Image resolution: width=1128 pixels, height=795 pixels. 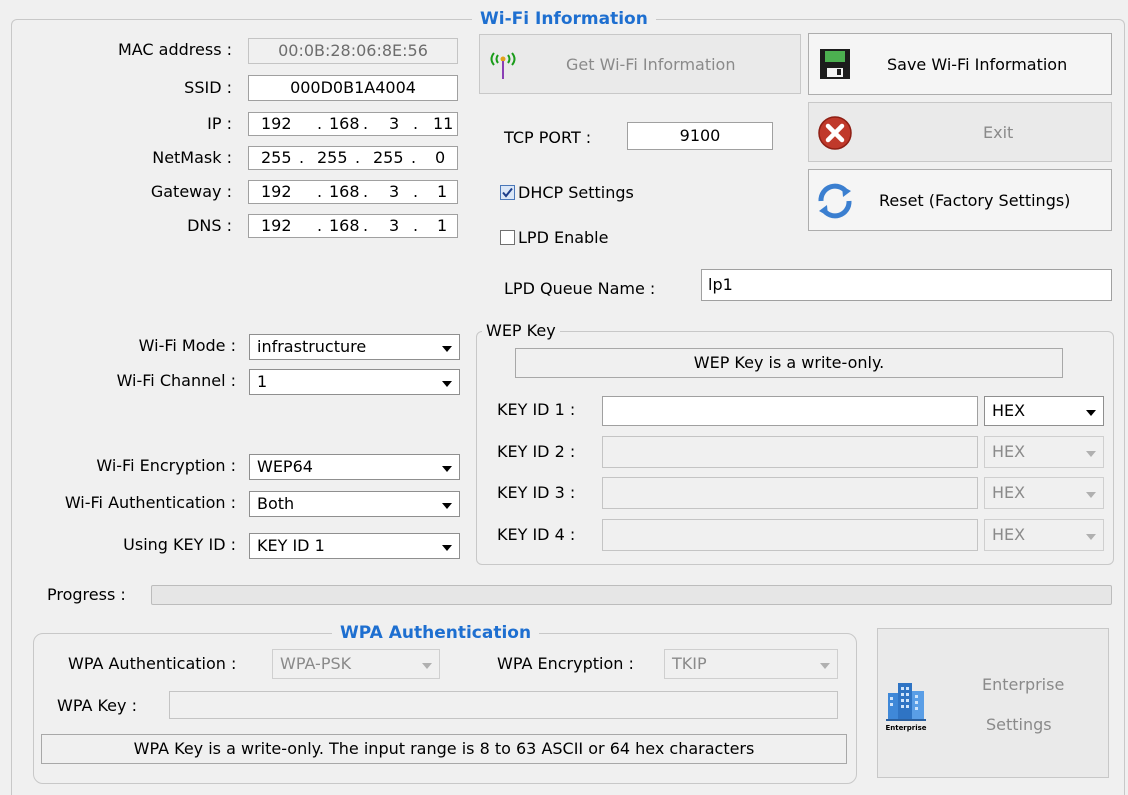 What do you see at coordinates (536, 409) in the screenshot?
I see `key-id-1-label: KEY ID 1 :` at bounding box center [536, 409].